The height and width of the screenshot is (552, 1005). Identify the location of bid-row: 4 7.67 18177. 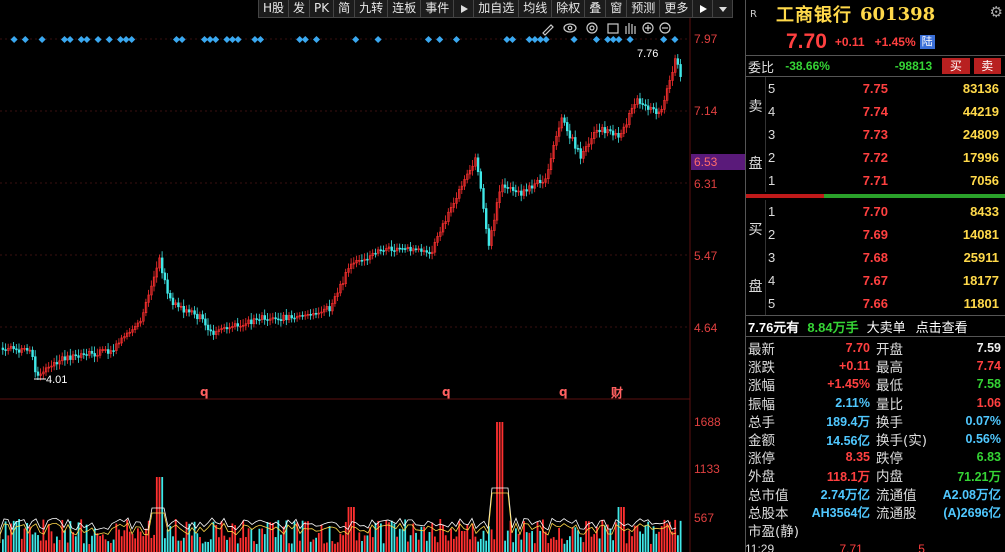
(885, 280).